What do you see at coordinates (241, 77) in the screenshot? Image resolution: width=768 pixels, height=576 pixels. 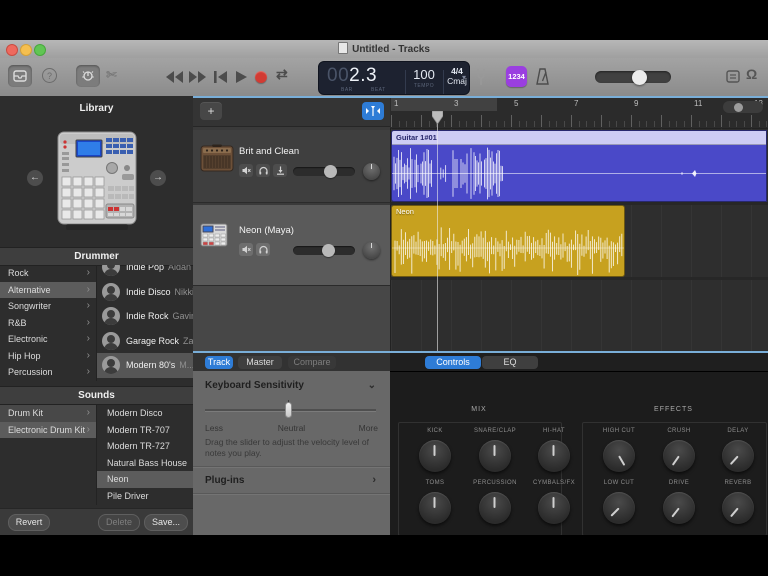 I see `play-button` at bounding box center [241, 77].